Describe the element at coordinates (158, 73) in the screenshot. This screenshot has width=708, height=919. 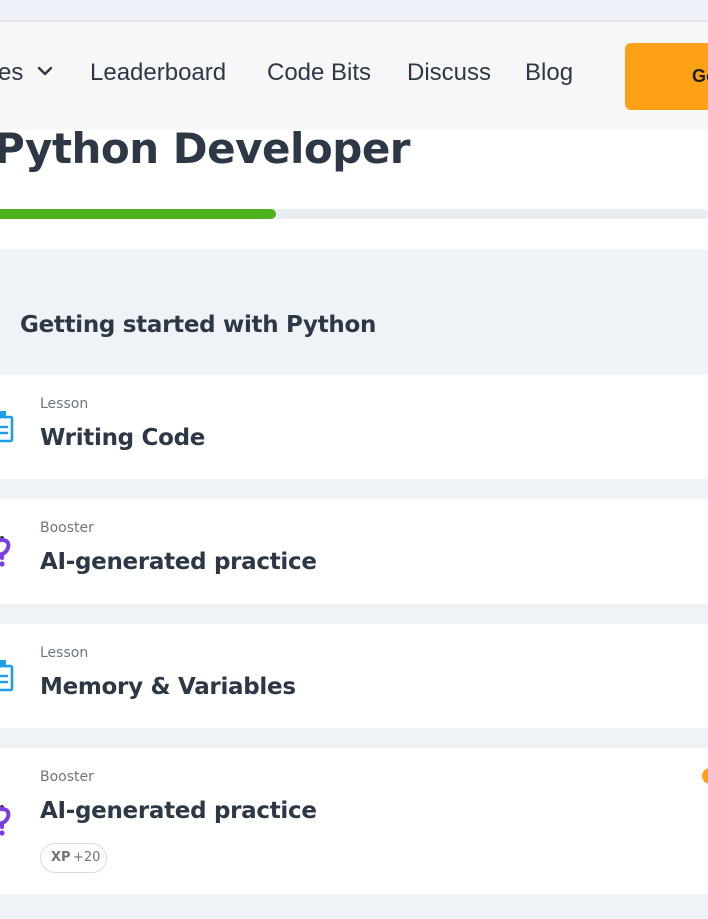
I see `nav-item-leaderboard: Leaderboard` at that location.